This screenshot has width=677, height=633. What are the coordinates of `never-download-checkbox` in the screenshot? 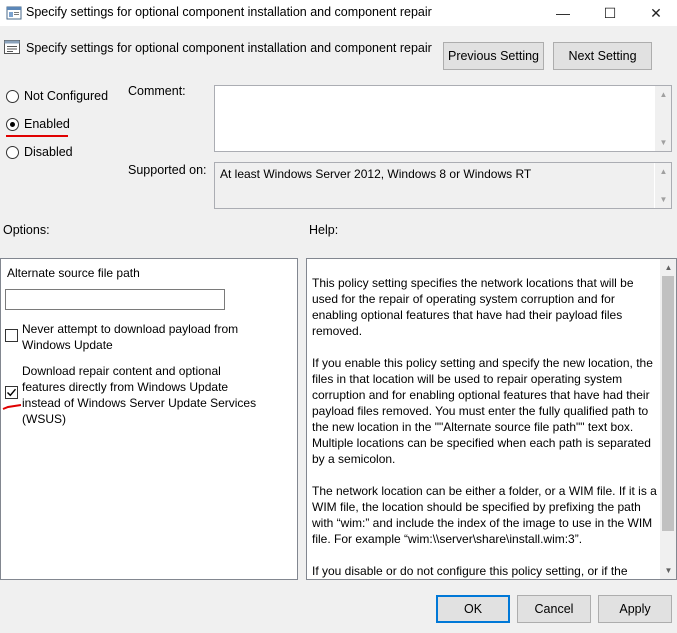 It's located at (11, 335).